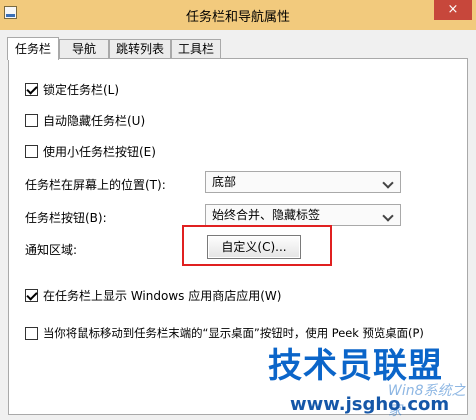 This screenshot has height=420, width=476. Describe the element at coordinates (453, 10) in the screenshot. I see `close-button: ×` at that location.